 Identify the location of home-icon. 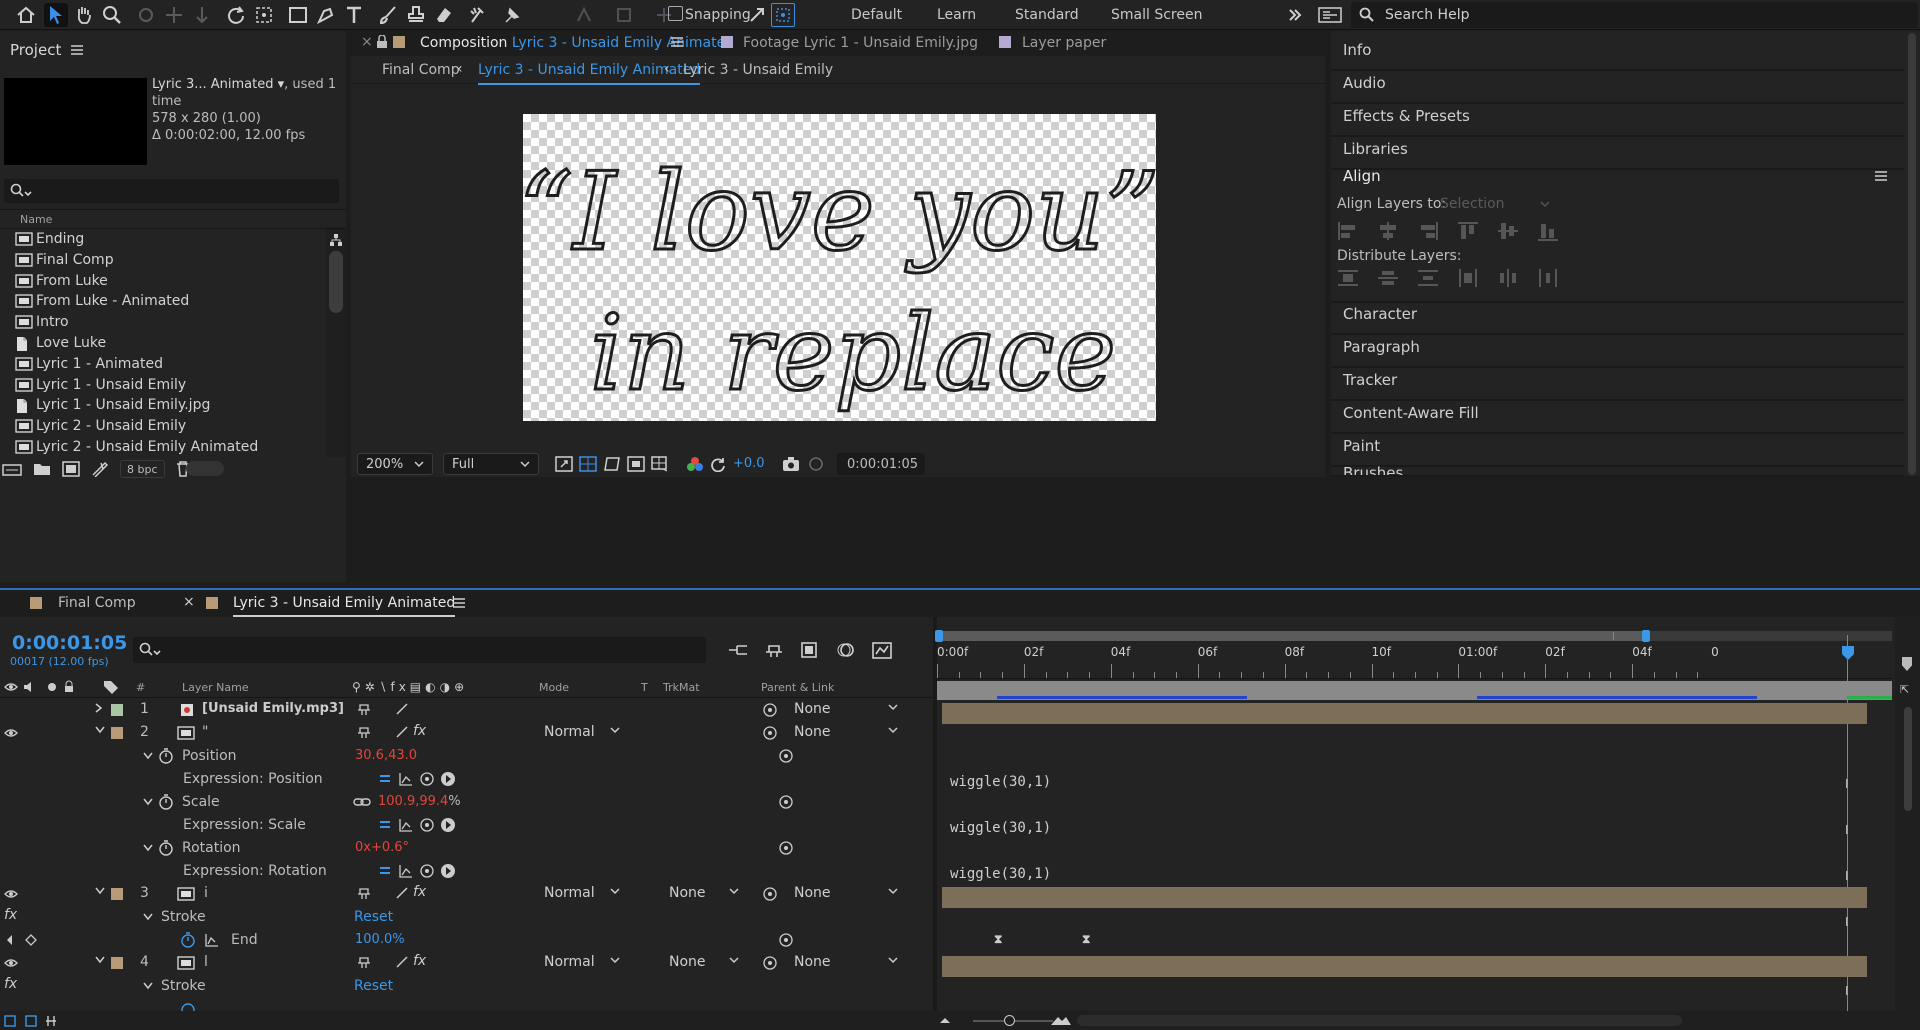
(26, 15).